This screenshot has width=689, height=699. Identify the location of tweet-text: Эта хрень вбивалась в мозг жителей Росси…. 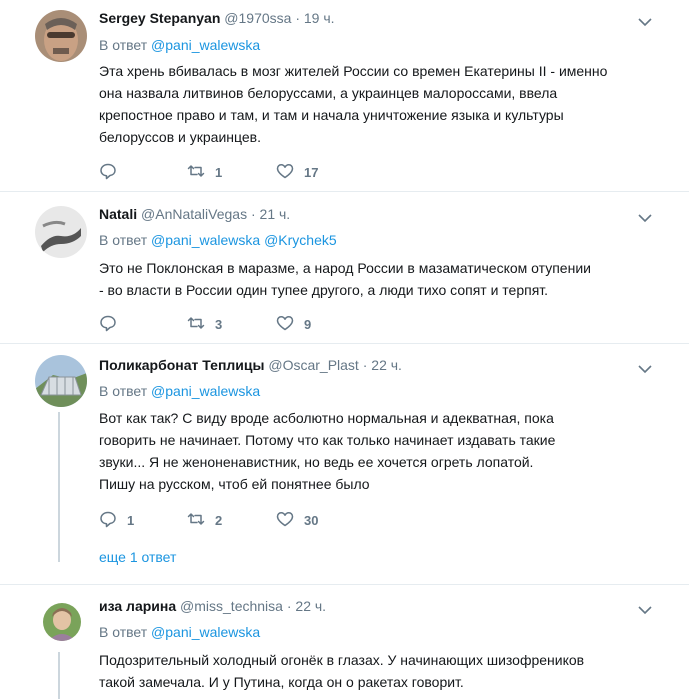
(353, 104).